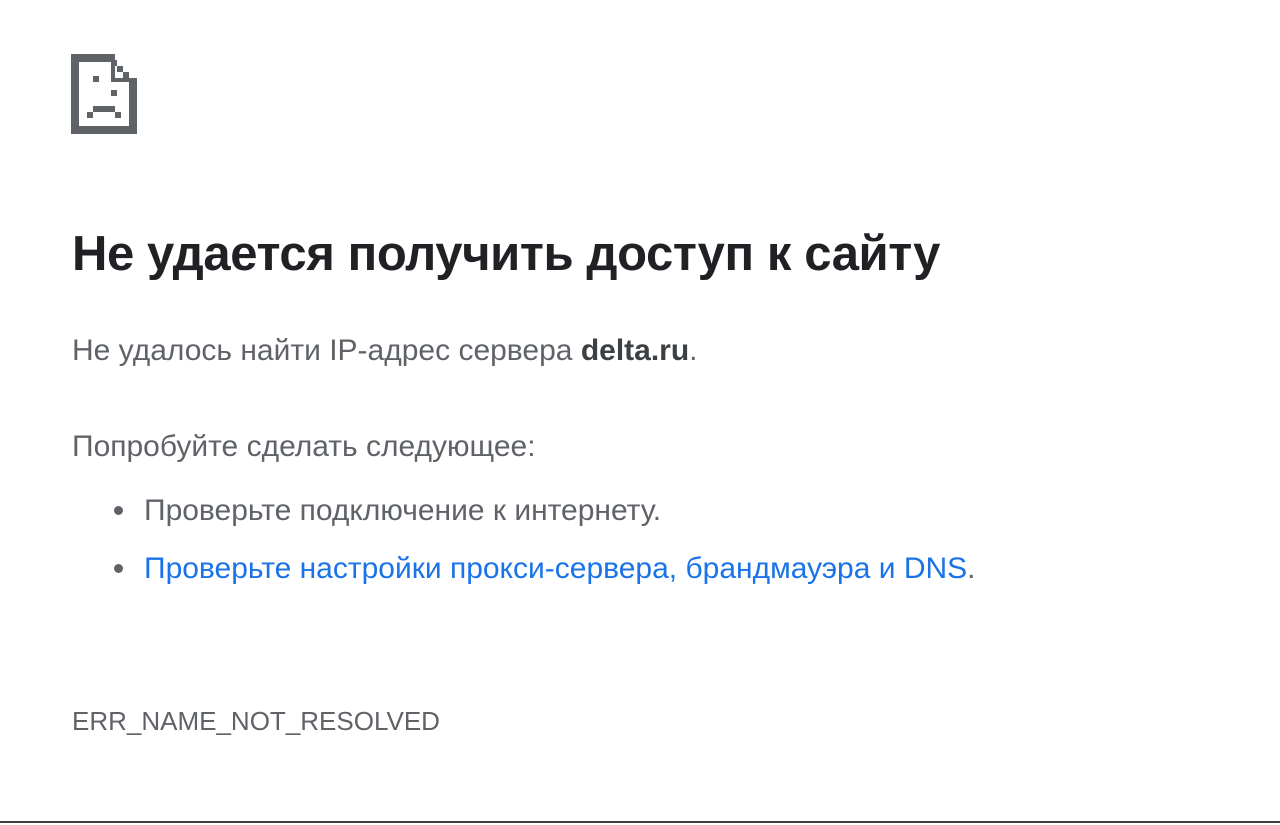  I want to click on page-title: Не удается получить доступ к сайту, so click(506, 254).